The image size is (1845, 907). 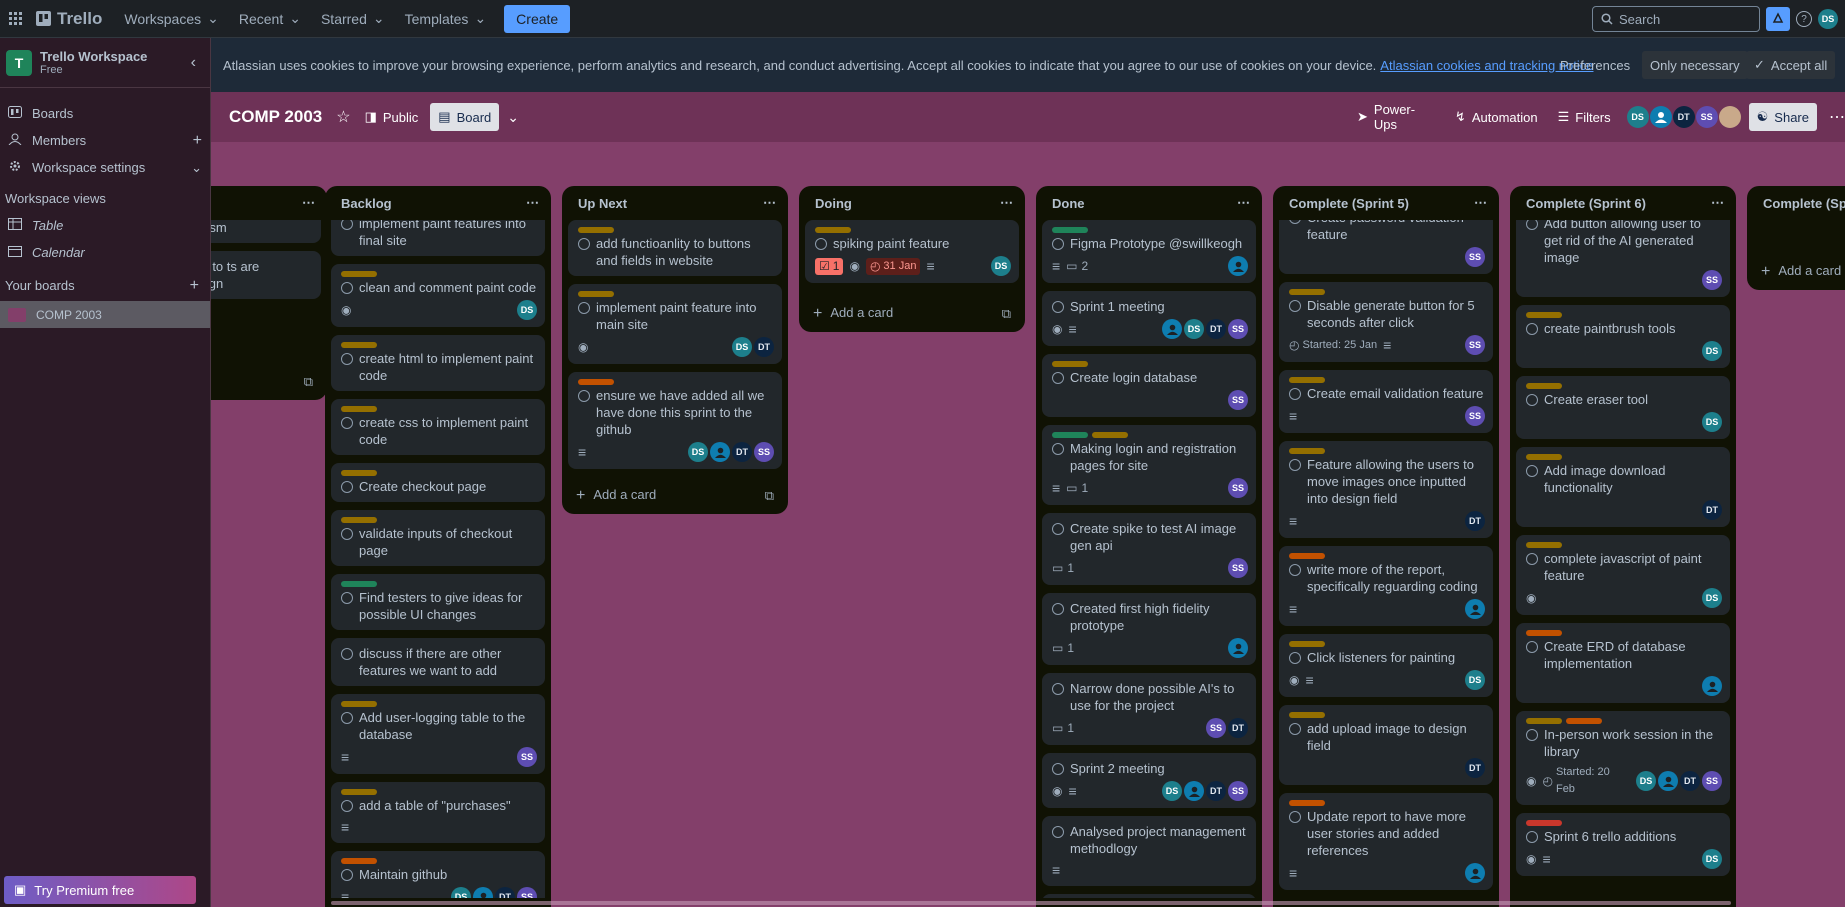 What do you see at coordinates (1149, 251) in the screenshot?
I see `list-card: Figma Prototype @swillkeogh ≡ ▭ 2` at bounding box center [1149, 251].